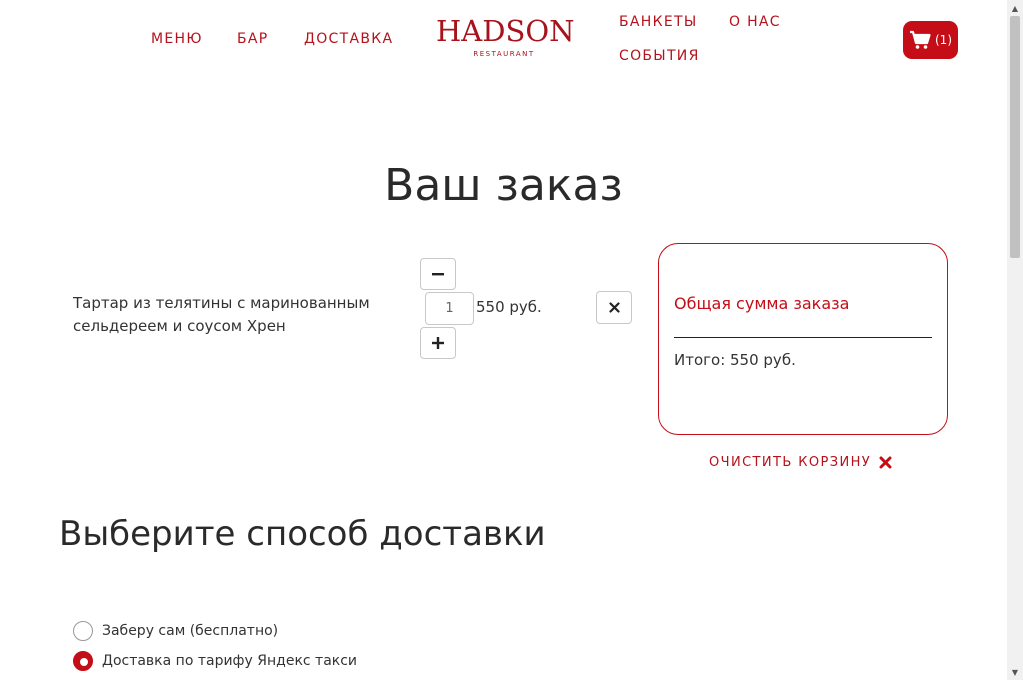 This screenshot has height=680, width=1023. Describe the element at coordinates (762, 303) in the screenshot. I see `summary-title: Общая сумма заказа` at that location.